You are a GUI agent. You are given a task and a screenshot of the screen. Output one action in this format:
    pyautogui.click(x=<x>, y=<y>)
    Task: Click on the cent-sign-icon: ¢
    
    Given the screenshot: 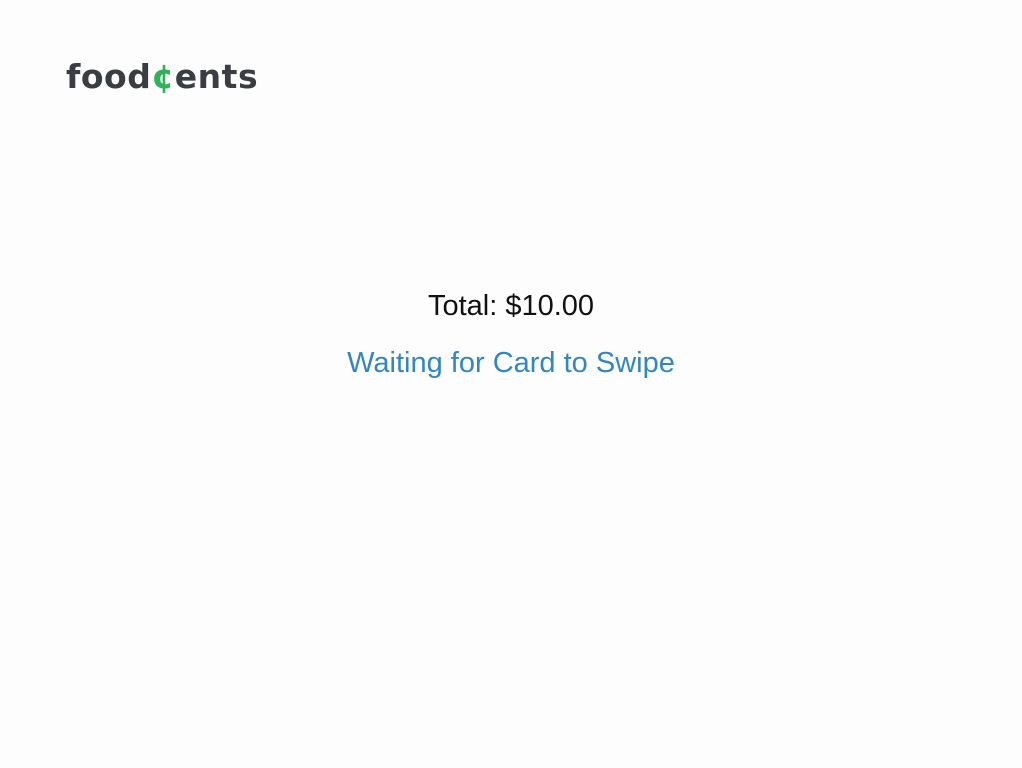 What is the action you would take?
    pyautogui.click(x=163, y=76)
    